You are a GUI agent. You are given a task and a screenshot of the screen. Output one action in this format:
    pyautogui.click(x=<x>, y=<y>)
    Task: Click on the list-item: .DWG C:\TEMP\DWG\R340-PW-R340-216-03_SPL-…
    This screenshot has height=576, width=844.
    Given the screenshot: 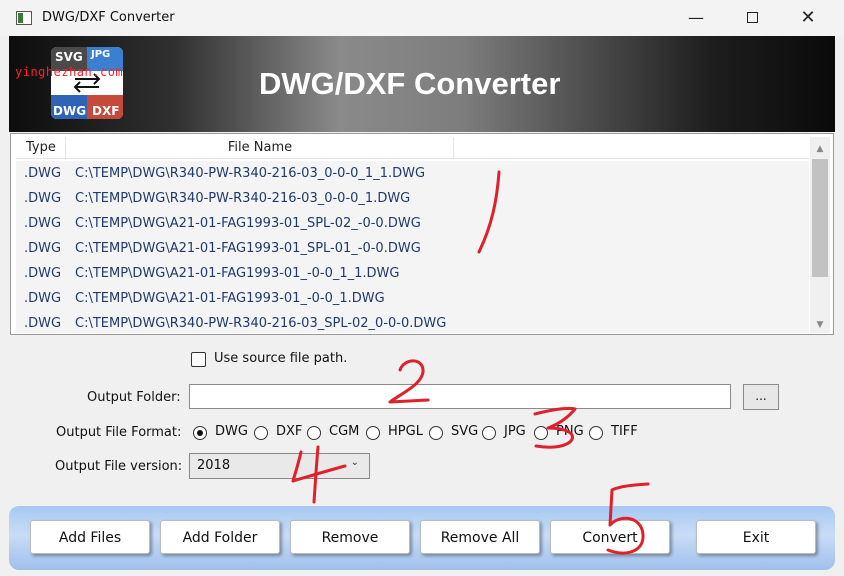 What is the action you would take?
    pyautogui.click(x=412, y=322)
    